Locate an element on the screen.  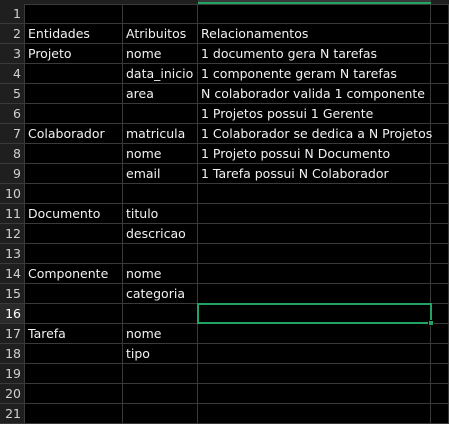
row-header: 14 is located at coordinates (12, 274).